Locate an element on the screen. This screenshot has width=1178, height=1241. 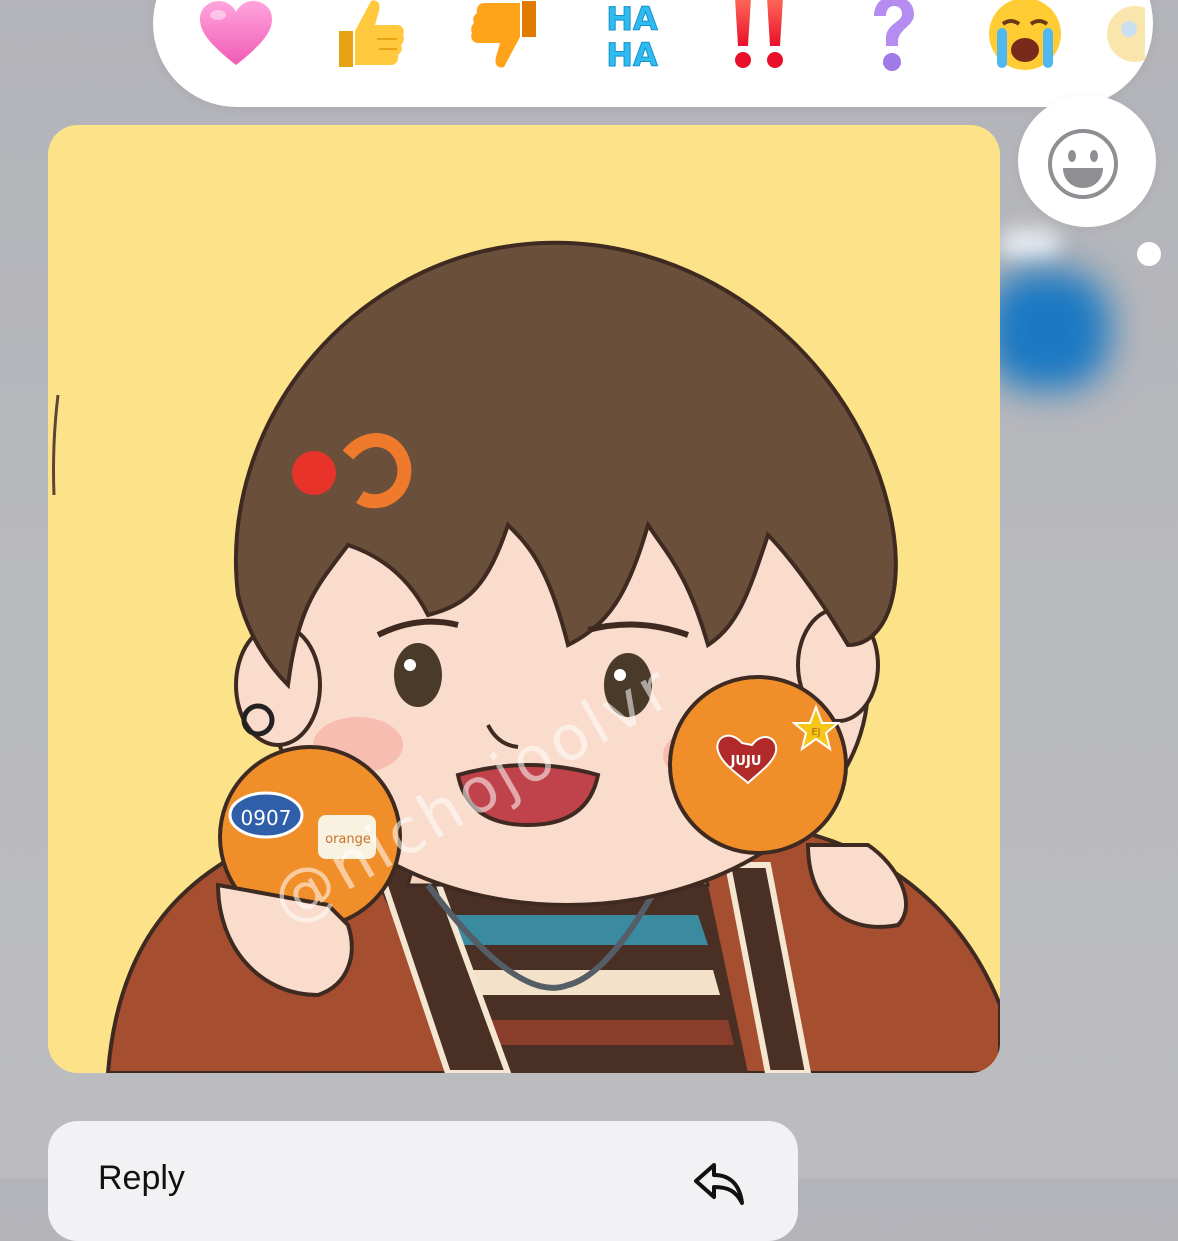
thumbs-down-reaction-button is located at coordinates (505, 38).